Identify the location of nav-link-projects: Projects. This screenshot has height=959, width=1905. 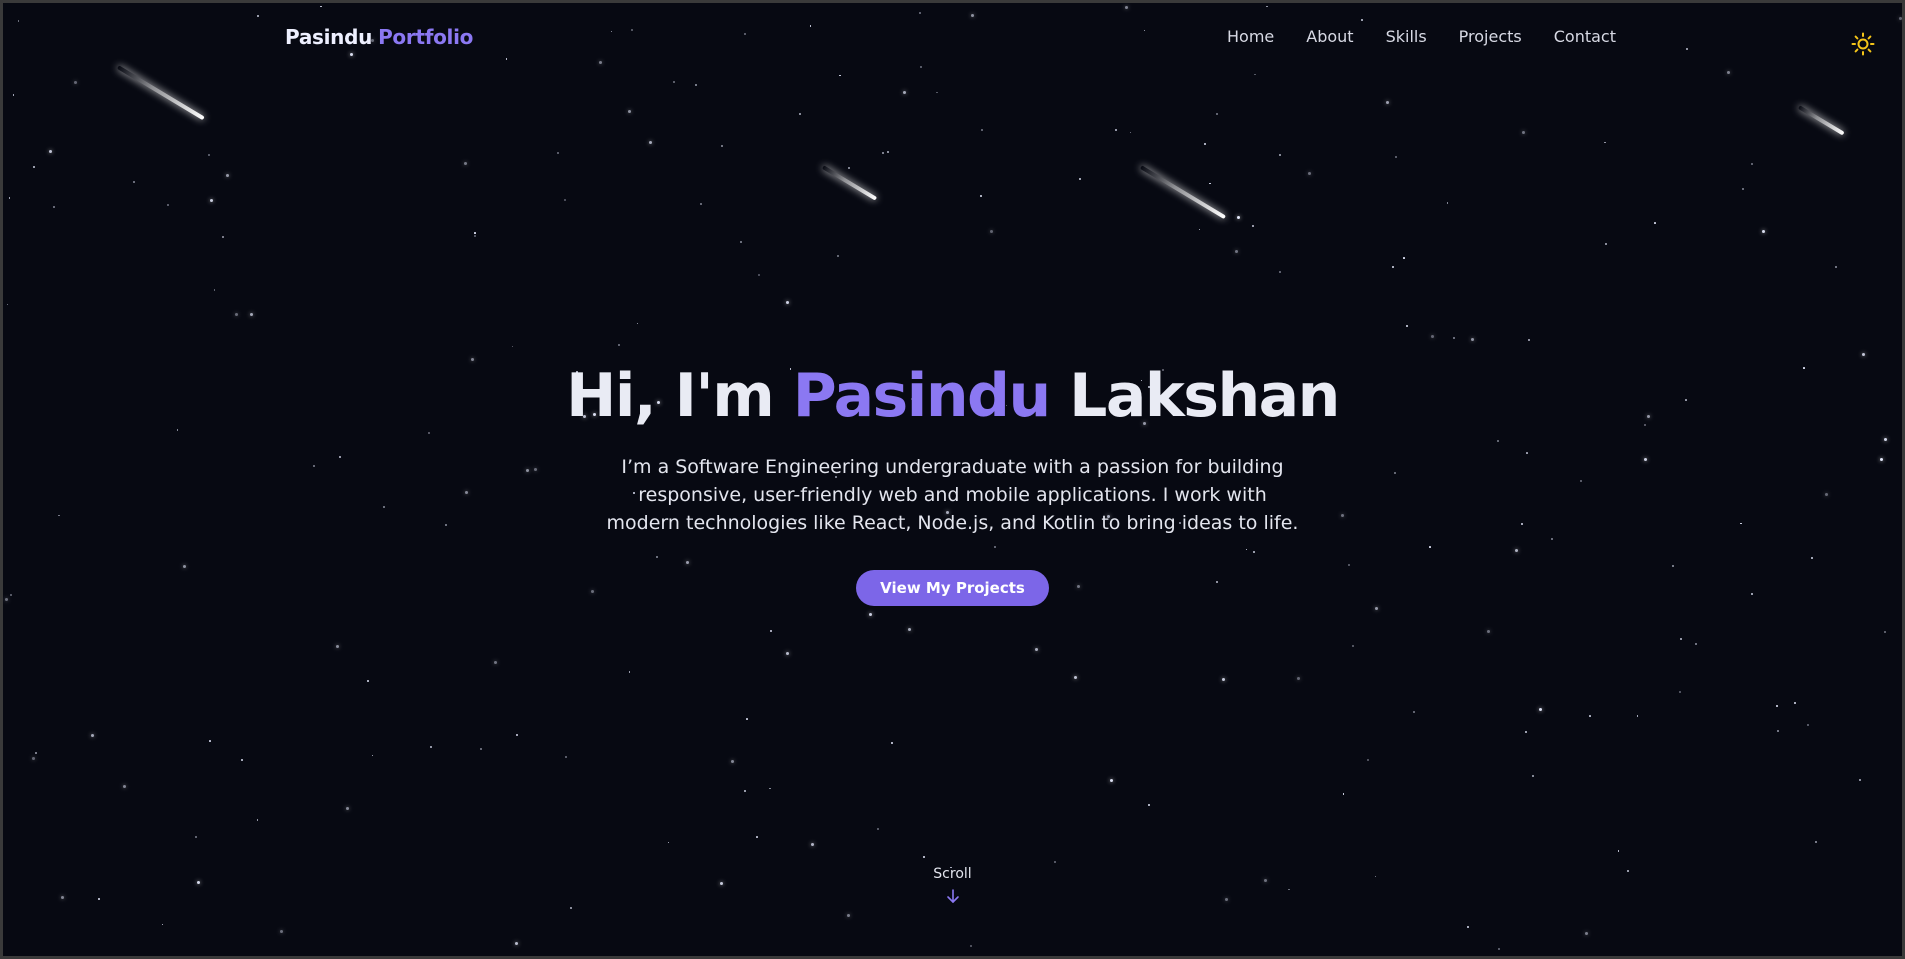
(1490, 36).